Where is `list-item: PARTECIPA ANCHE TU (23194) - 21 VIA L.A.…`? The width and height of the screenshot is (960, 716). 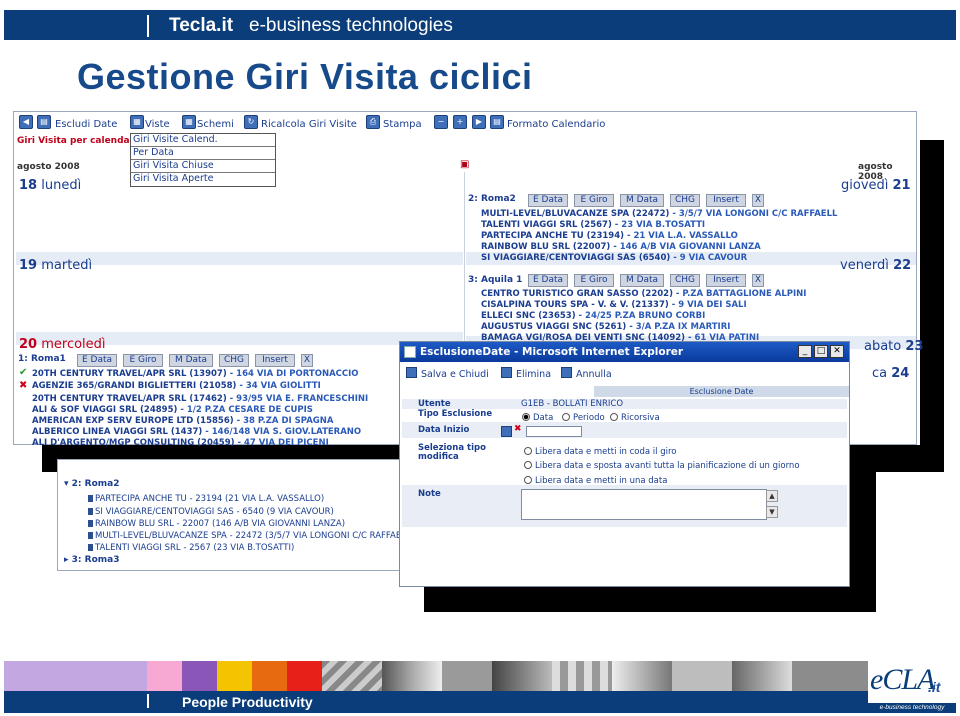
list-item: PARTECIPA ANCHE TU (23194) - 21 VIA L.A.… is located at coordinates (609, 236).